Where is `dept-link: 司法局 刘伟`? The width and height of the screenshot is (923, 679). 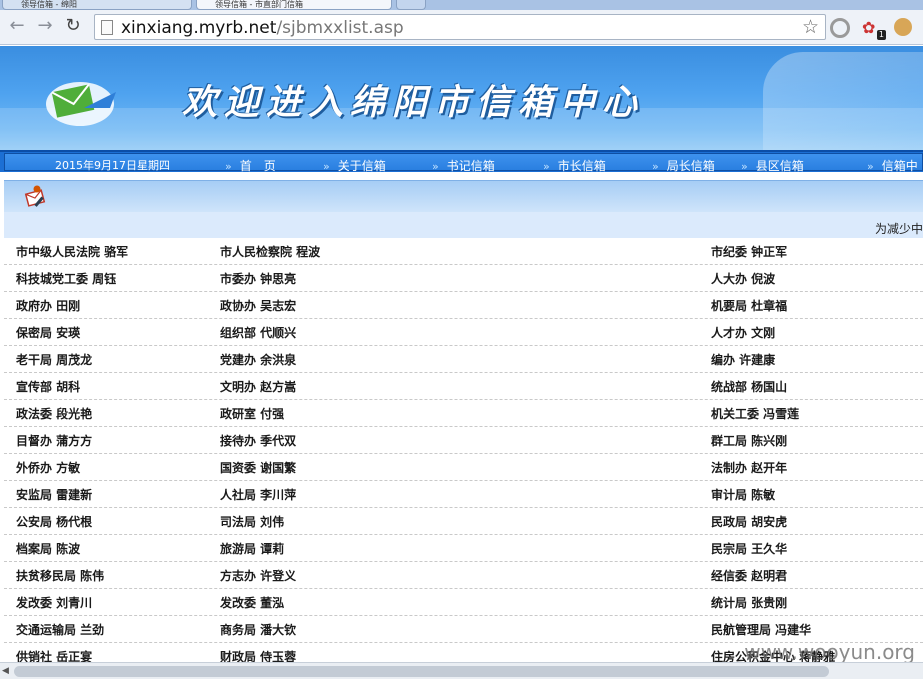 dept-link: 司法局 刘伟 is located at coordinates (252, 521).